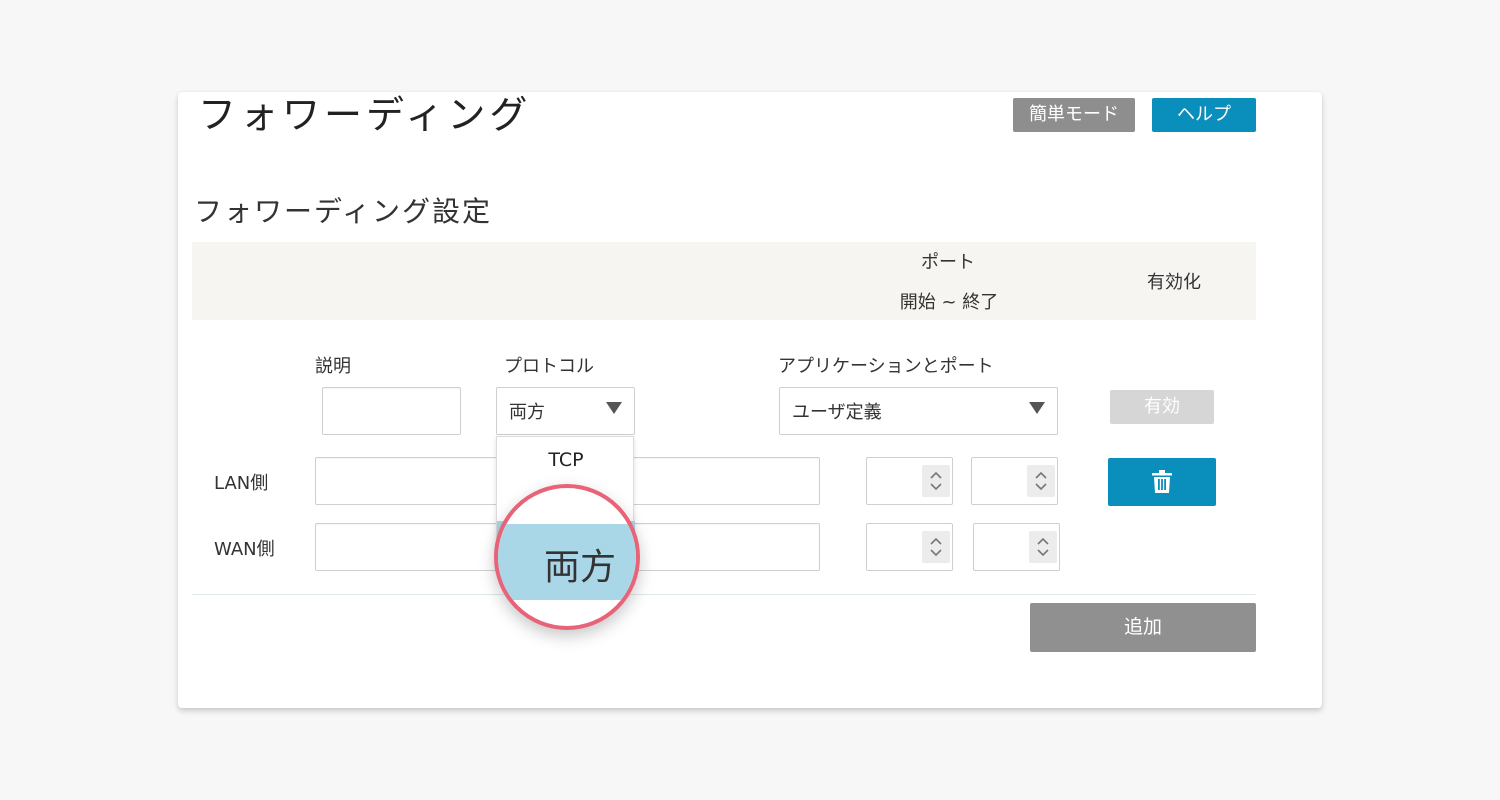 This screenshot has height=800, width=1500. I want to click on dropdown-option-tcp: TCP, so click(566, 460).